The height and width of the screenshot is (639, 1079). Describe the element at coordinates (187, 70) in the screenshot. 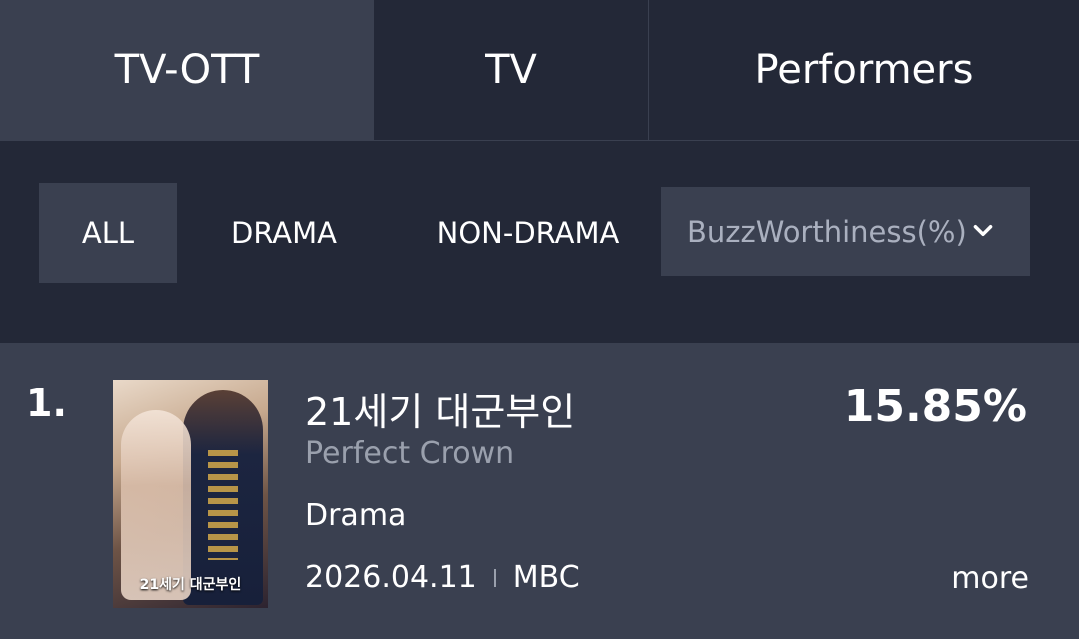

I see `tab-tv-ott: TV-OTT` at that location.